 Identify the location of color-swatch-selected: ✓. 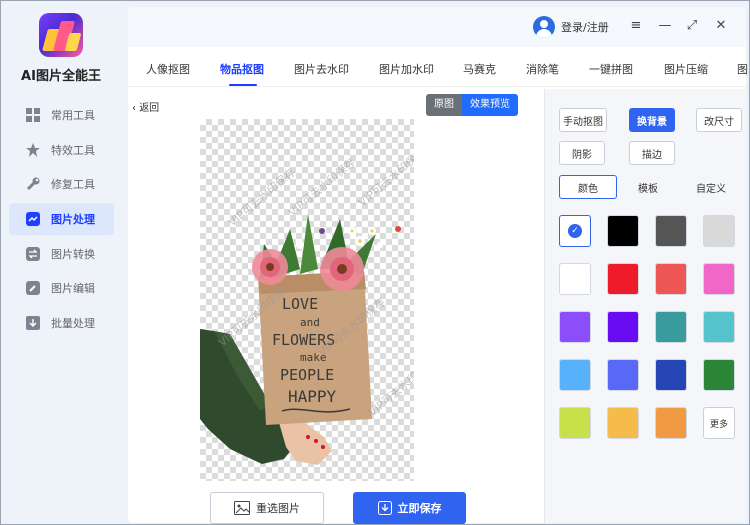
(575, 231).